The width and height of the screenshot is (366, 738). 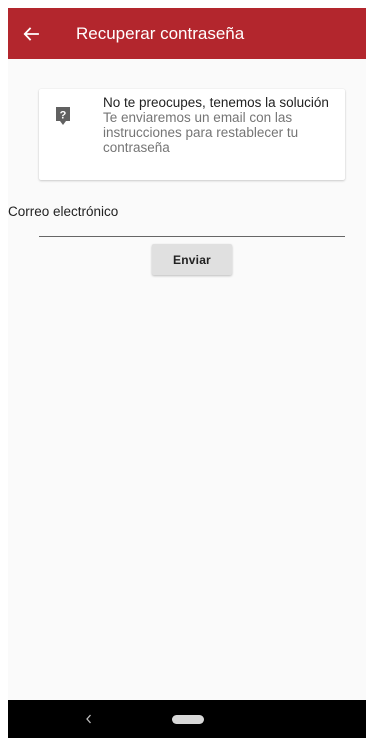 I want to click on email-field-label: Correo electrónico, so click(x=63, y=211).